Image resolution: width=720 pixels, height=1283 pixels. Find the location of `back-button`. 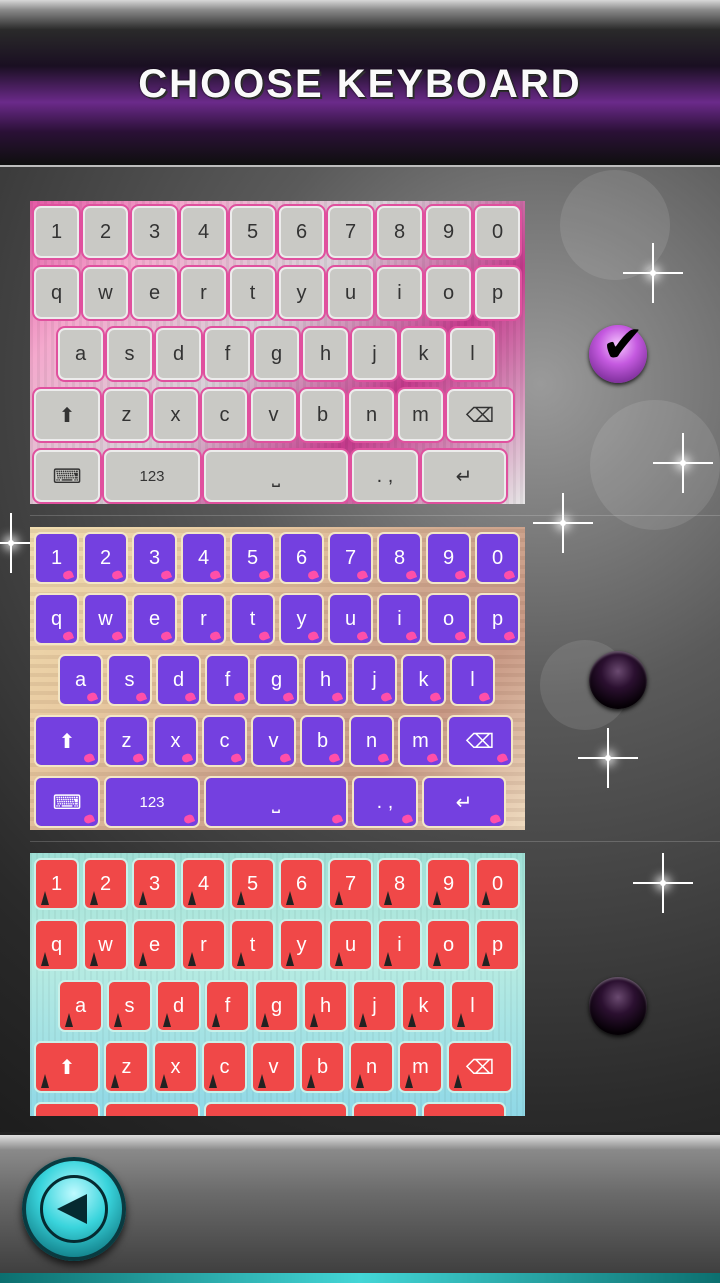

back-button is located at coordinates (74, 1209).